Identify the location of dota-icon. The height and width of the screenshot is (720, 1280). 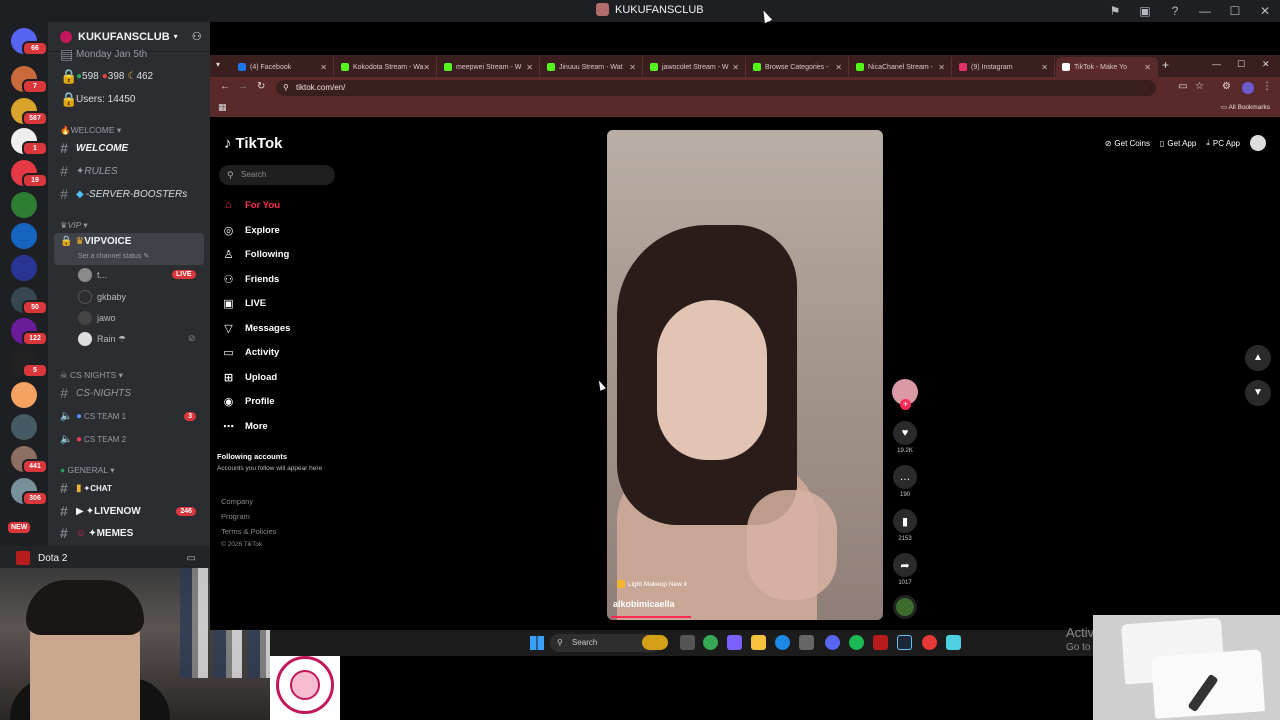
(880, 642).